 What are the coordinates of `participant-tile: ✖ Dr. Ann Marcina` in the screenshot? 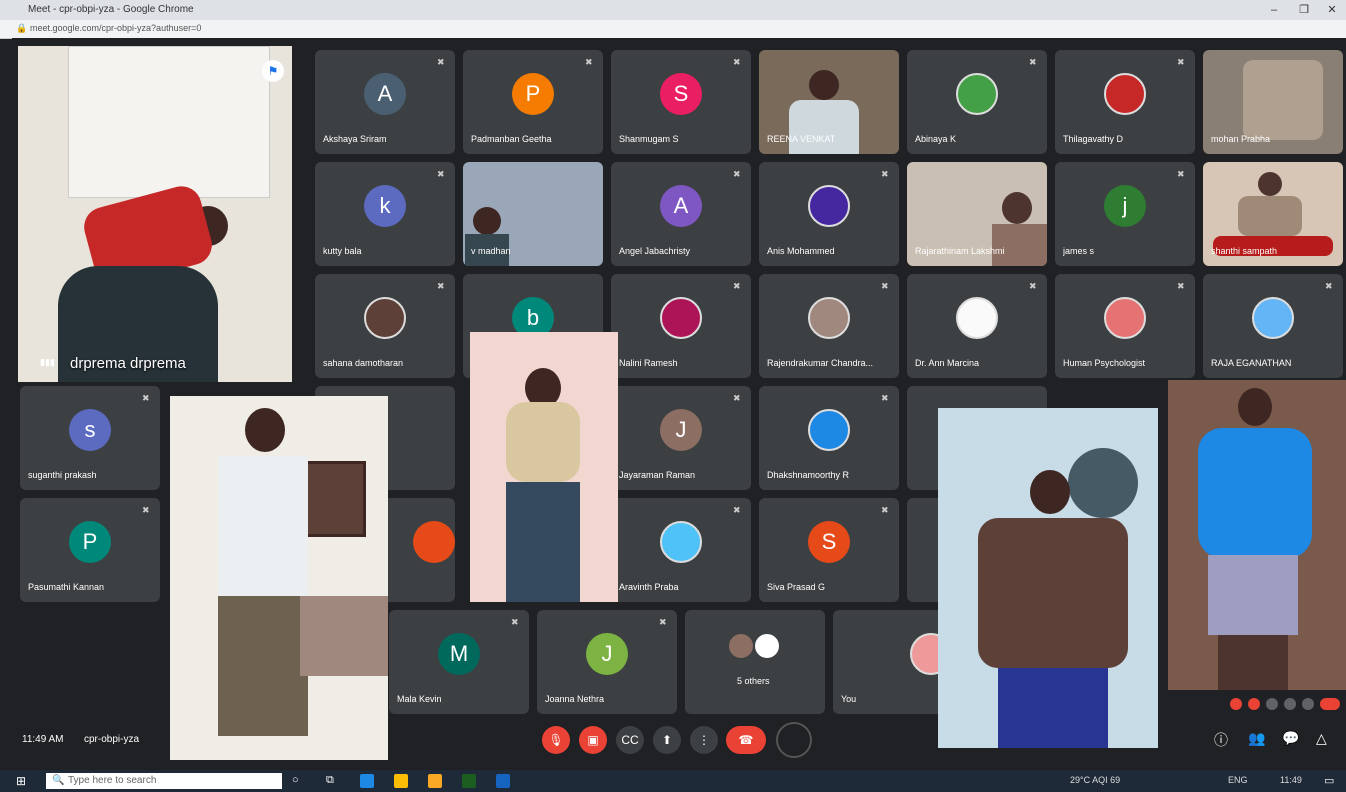 It's located at (977, 326).